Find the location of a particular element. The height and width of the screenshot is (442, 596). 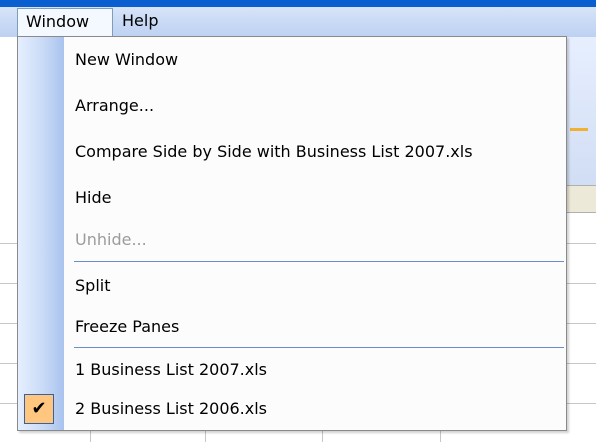

column-header-edge is located at coordinates (581, 199).